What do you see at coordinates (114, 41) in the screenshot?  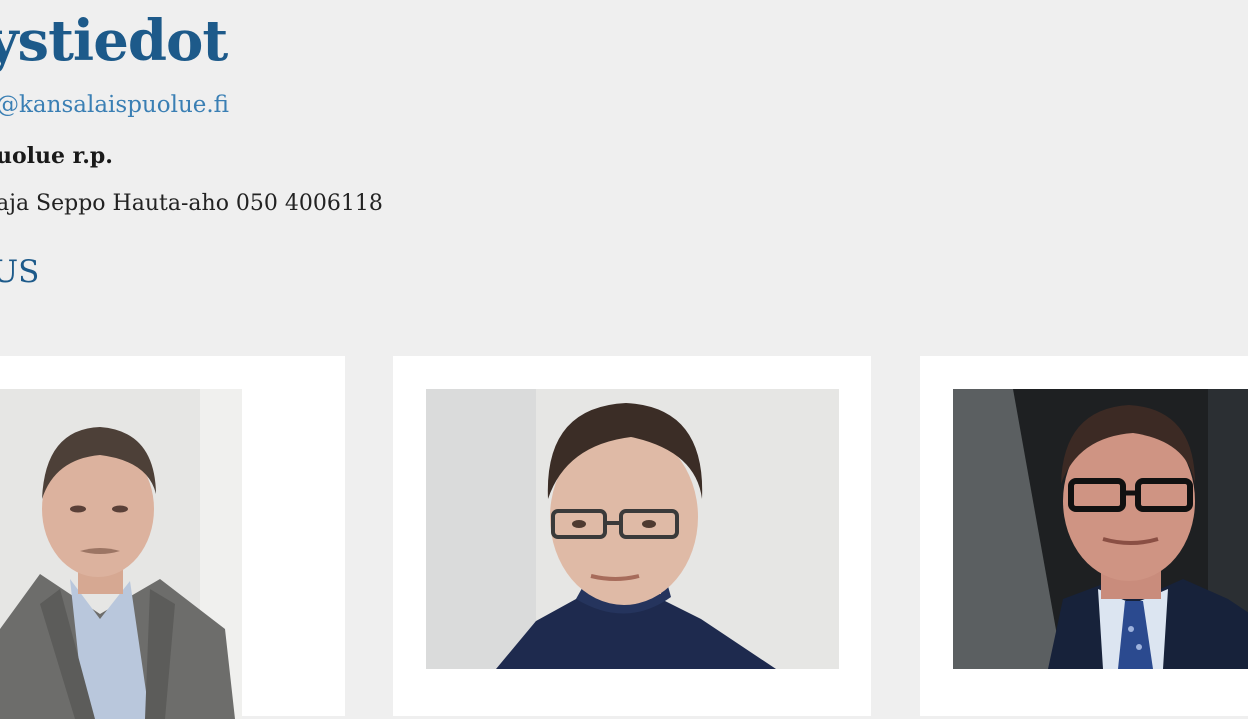 I see `page-heading: ystiedot` at bounding box center [114, 41].